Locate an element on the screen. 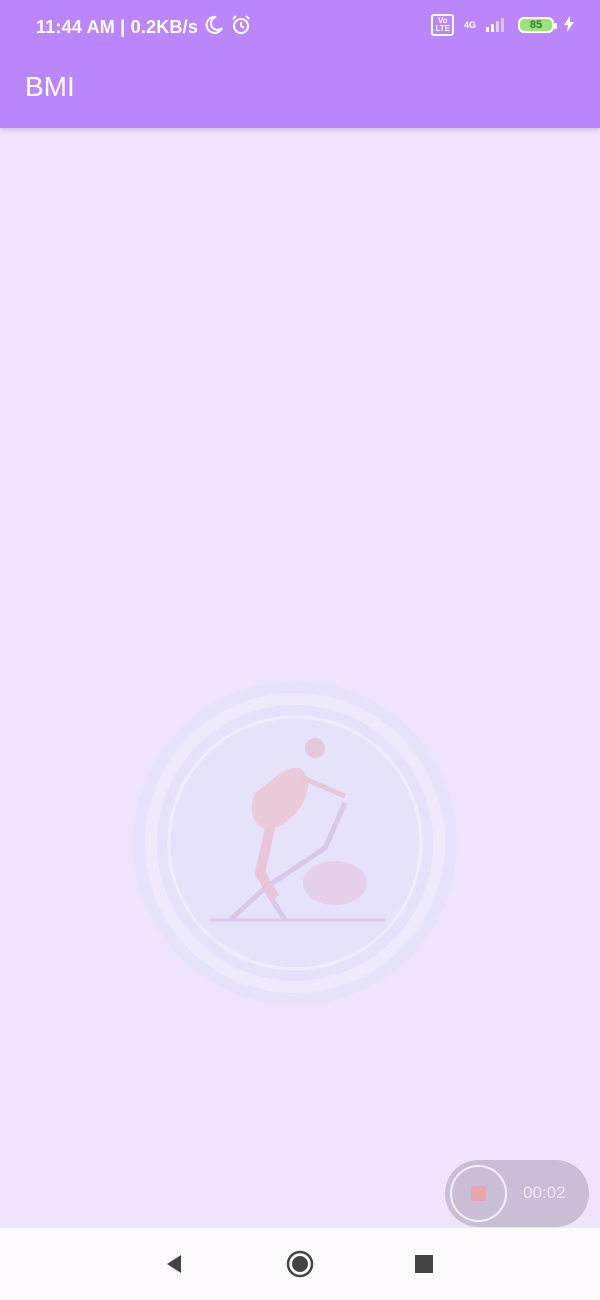  home-icon is located at coordinates (300, 1264).